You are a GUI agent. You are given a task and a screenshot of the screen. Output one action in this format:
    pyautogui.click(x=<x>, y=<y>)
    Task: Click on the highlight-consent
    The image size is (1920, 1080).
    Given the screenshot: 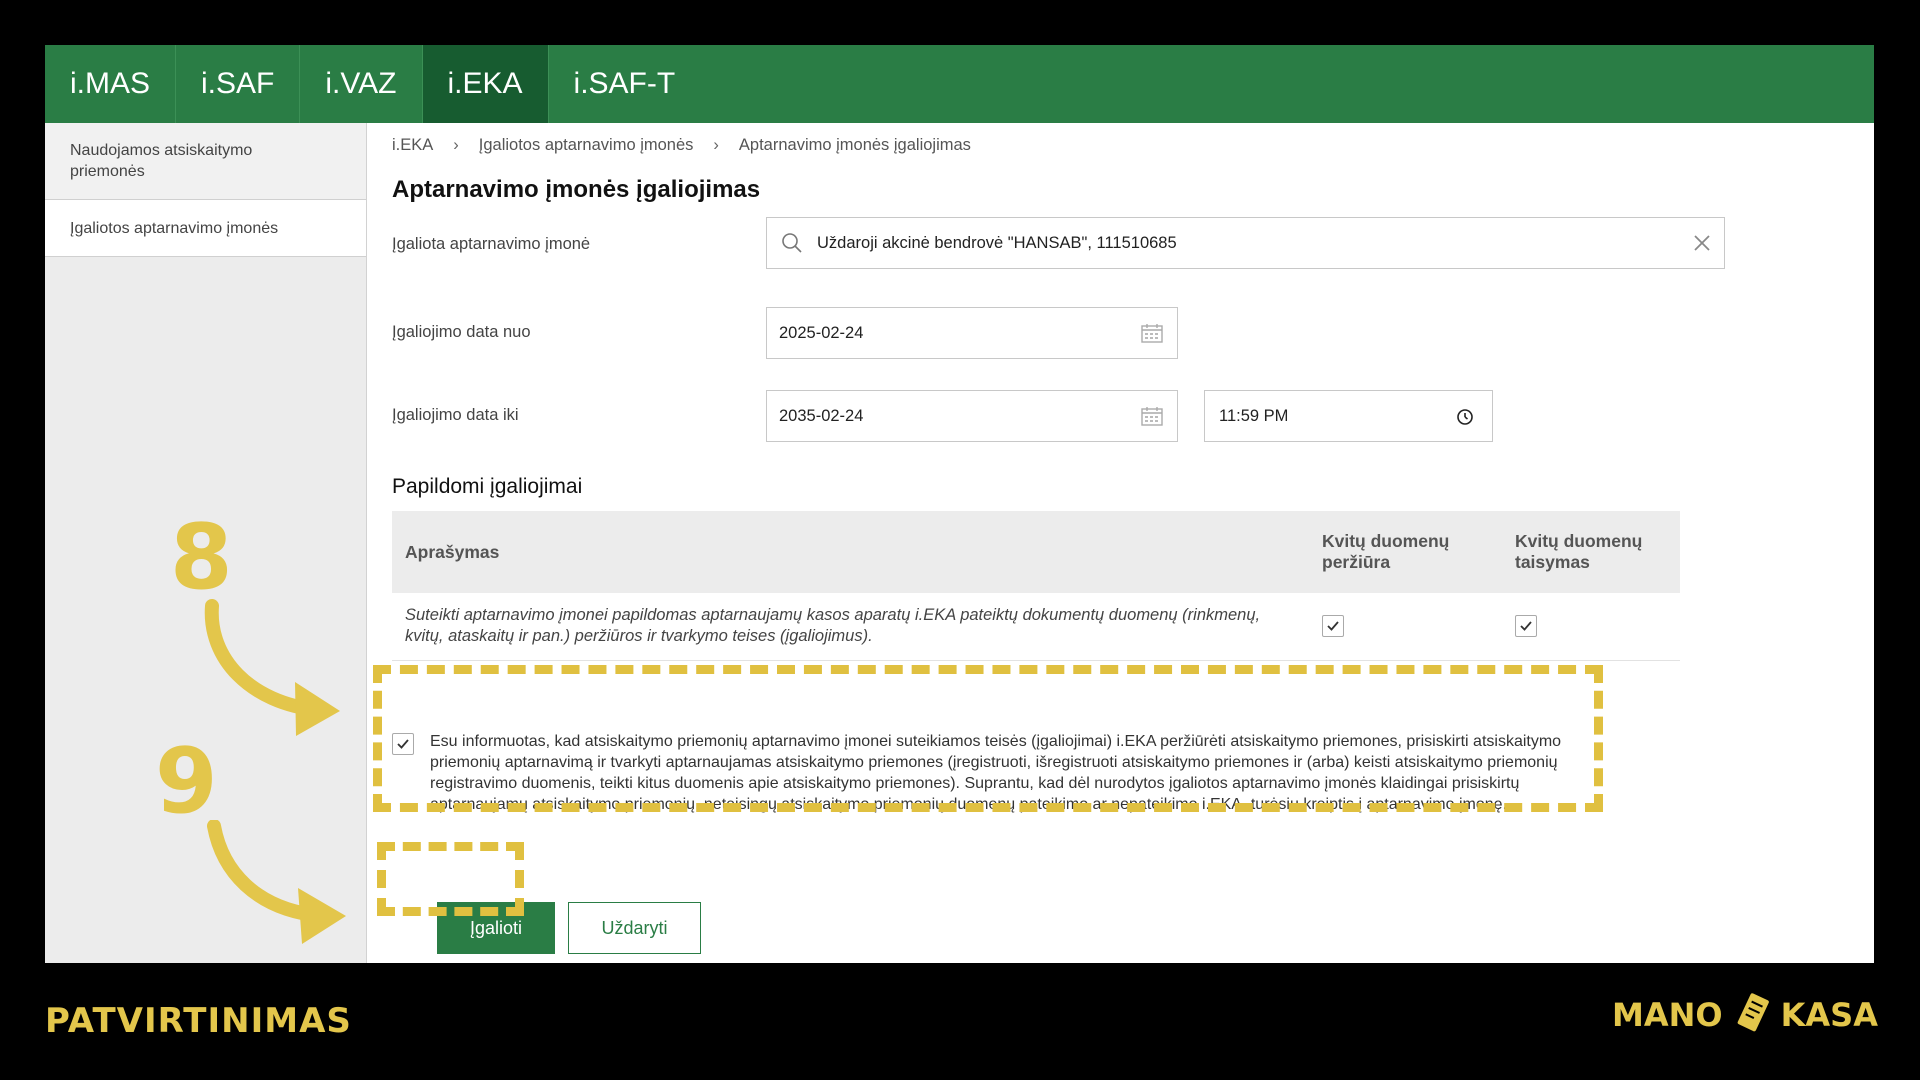 What is the action you would take?
    pyautogui.click(x=988, y=738)
    